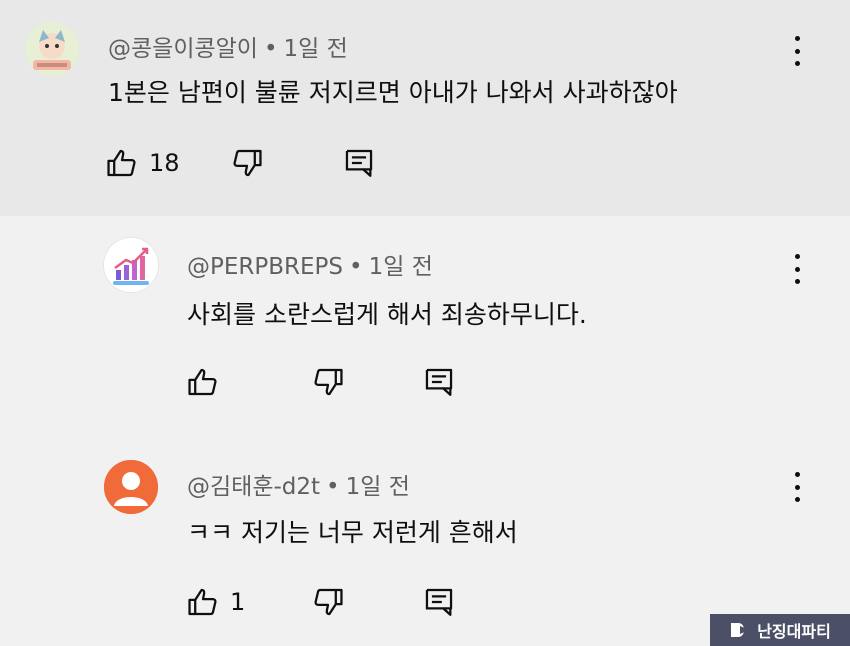 This screenshot has height=646, width=850. What do you see at coordinates (183, 49) in the screenshot?
I see `author-name: @콩을이콩알이` at bounding box center [183, 49].